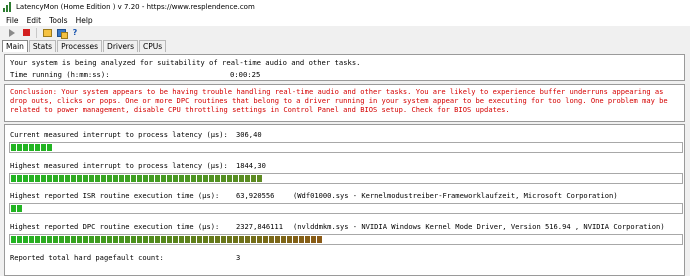 The image size is (690, 276). I want to click on menu-file: File, so click(12, 20).